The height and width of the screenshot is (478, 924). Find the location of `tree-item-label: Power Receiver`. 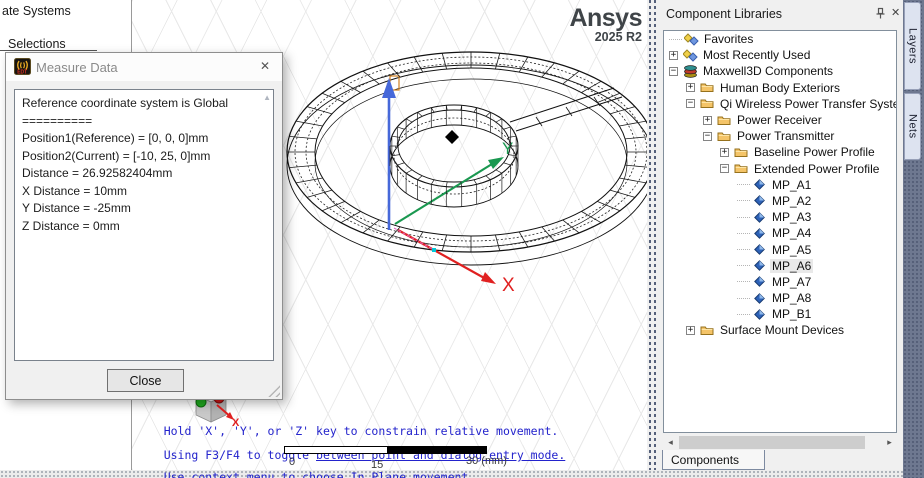

tree-item-label: Power Receiver is located at coordinates (779, 120).